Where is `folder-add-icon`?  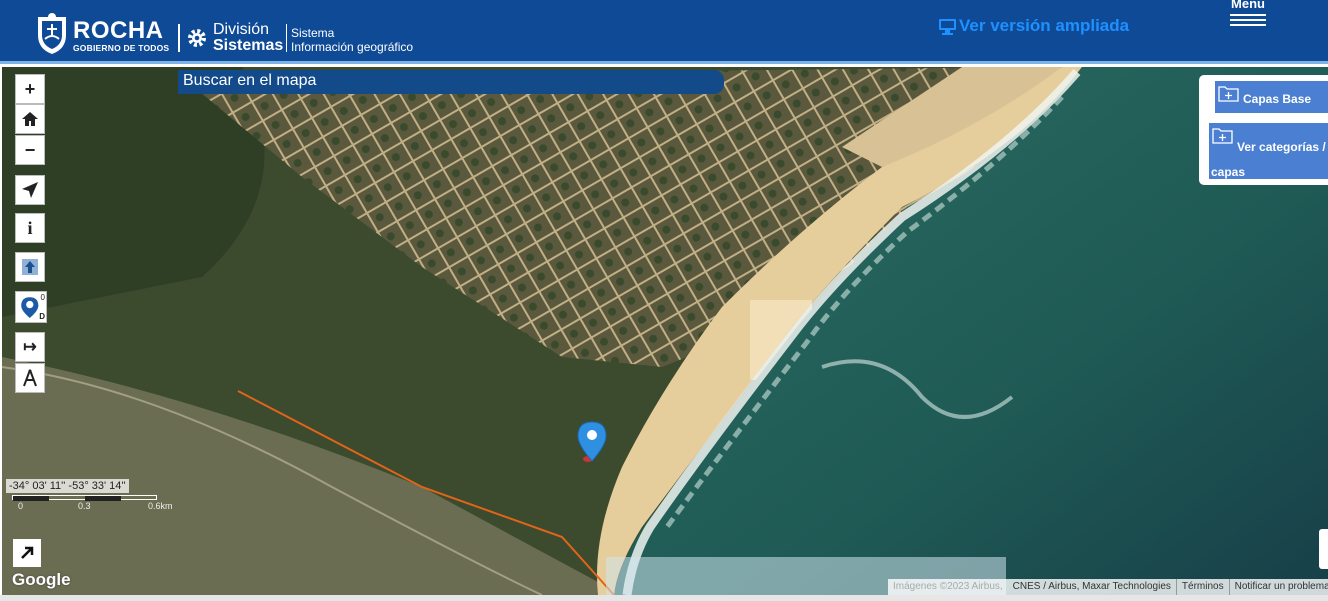
folder-add-icon is located at coordinates (1228, 94).